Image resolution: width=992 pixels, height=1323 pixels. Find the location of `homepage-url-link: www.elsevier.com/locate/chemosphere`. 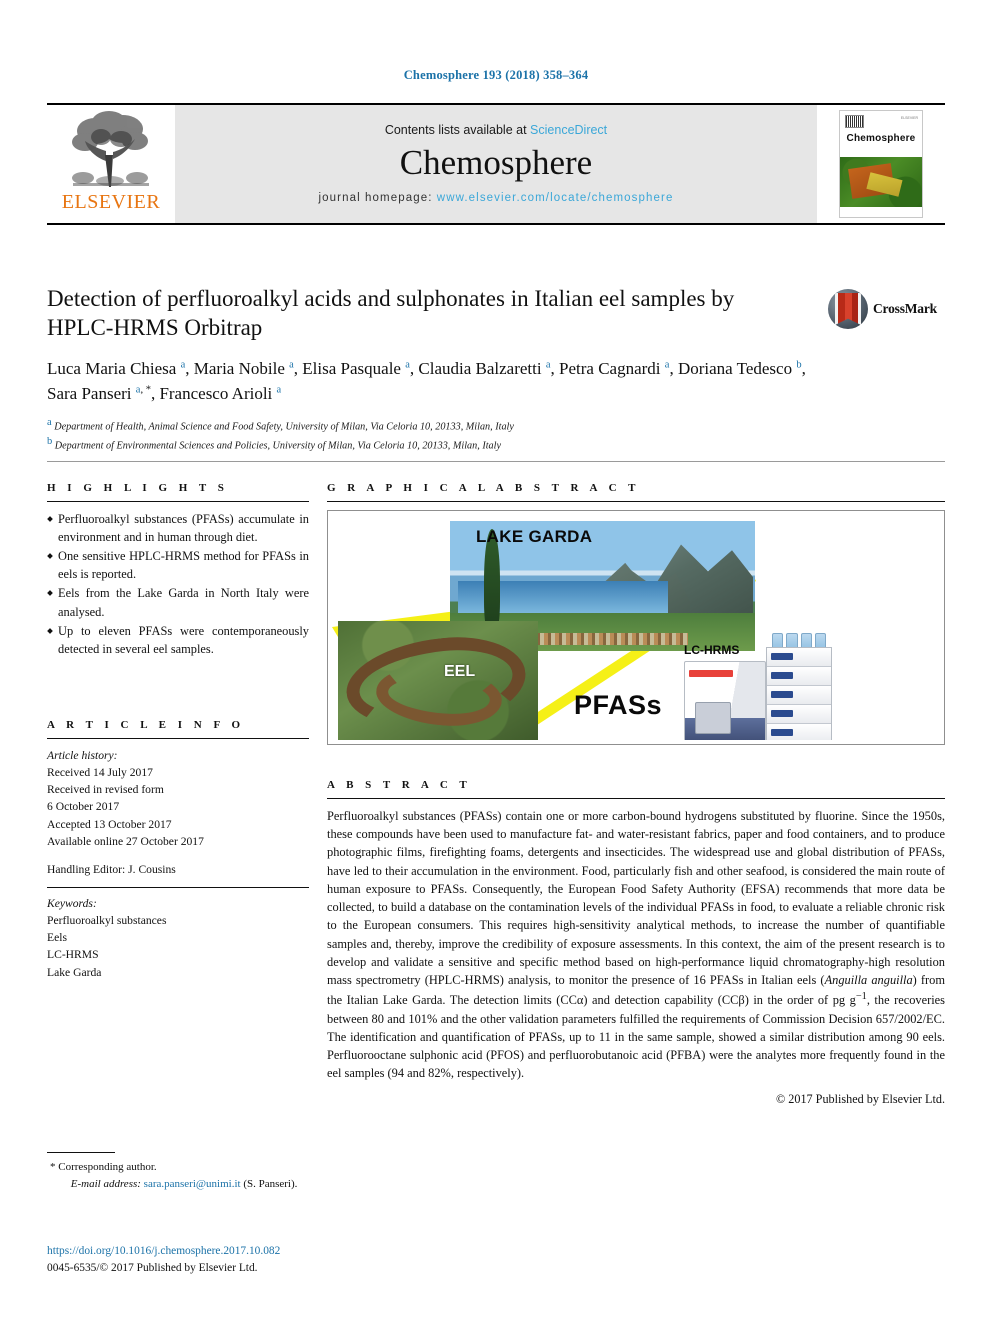

homepage-url-link: www.elsevier.com/locate/chemosphere is located at coordinates (555, 198).